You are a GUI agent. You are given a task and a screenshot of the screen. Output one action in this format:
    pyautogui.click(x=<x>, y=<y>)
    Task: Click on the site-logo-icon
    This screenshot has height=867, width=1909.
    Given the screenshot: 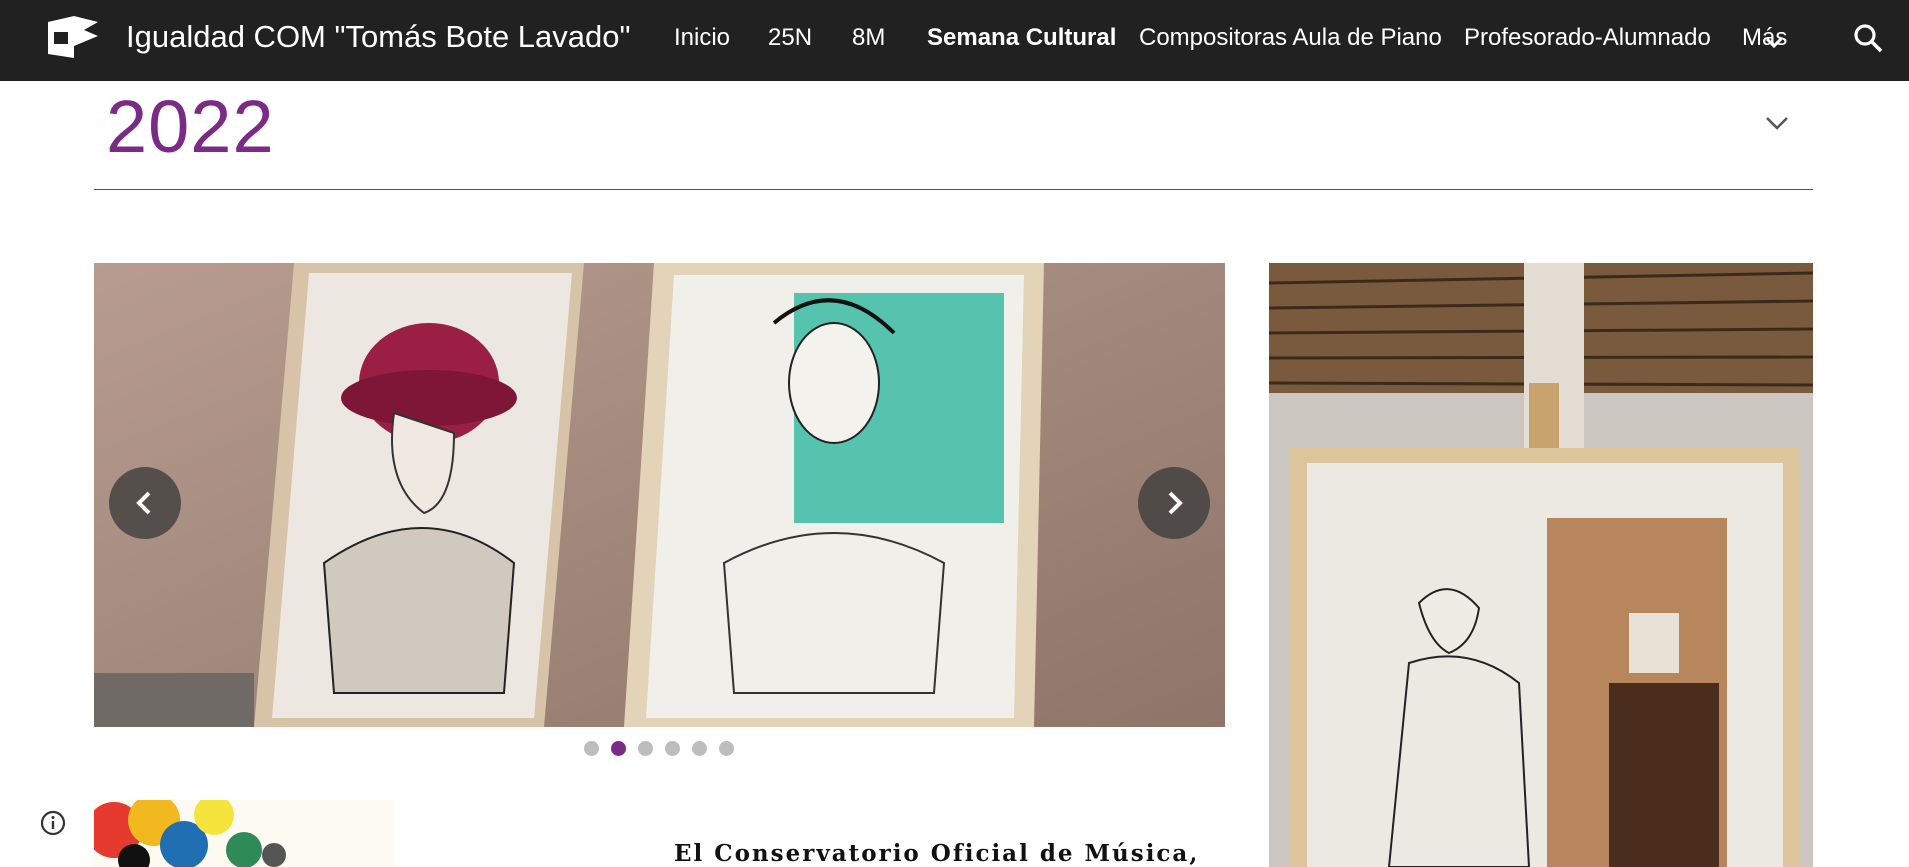 What is the action you would take?
    pyautogui.click(x=72, y=37)
    